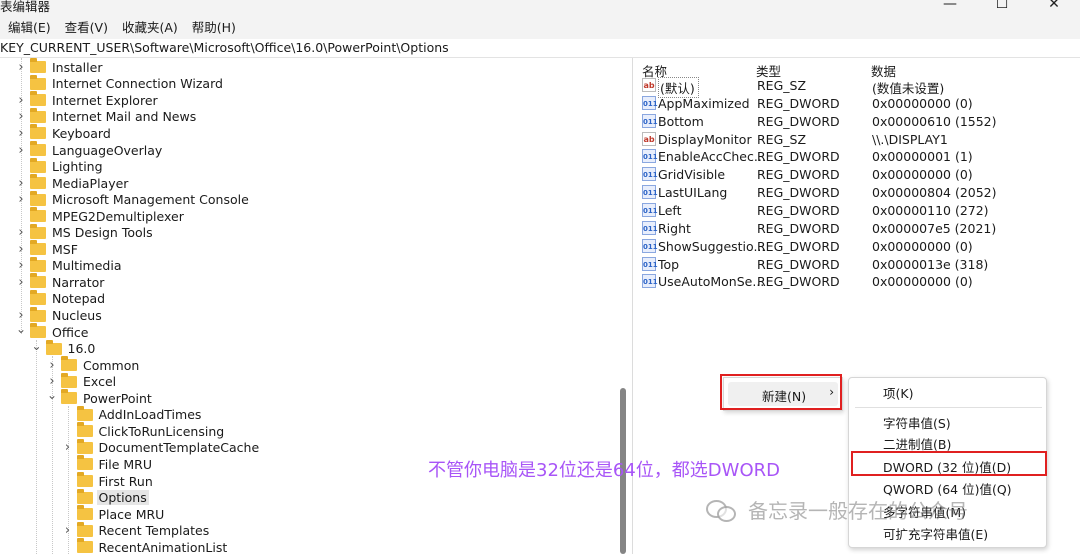 This screenshot has width=1080, height=554. Describe the element at coordinates (1002, 7) in the screenshot. I see `maximize-button: ☐` at that location.